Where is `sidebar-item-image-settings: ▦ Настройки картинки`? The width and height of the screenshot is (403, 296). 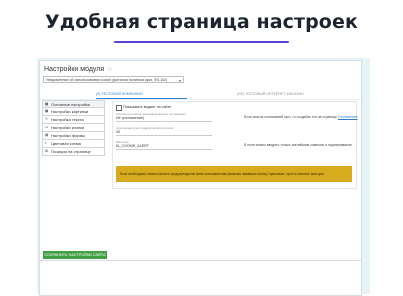 sidebar-item-image-settings: ▦ Настройки картинки is located at coordinates (73, 112).